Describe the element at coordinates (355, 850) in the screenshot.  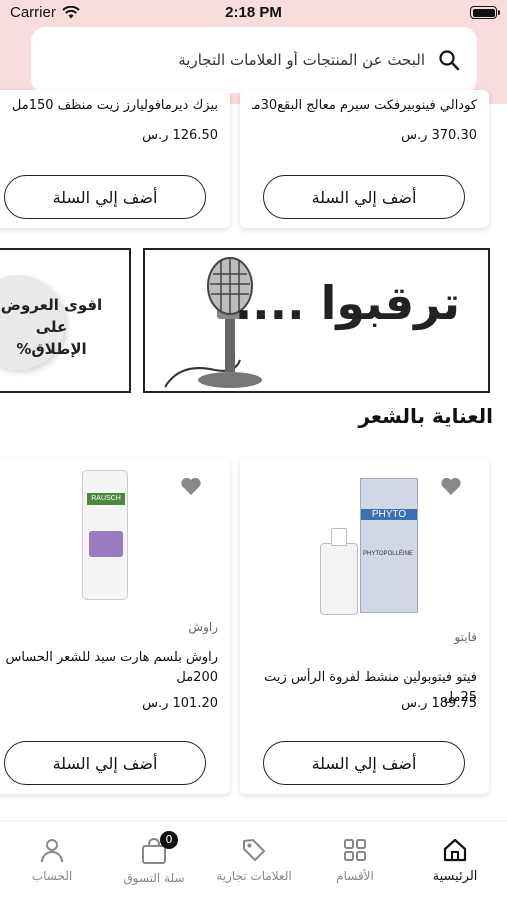
I see `grid-icon` at that location.